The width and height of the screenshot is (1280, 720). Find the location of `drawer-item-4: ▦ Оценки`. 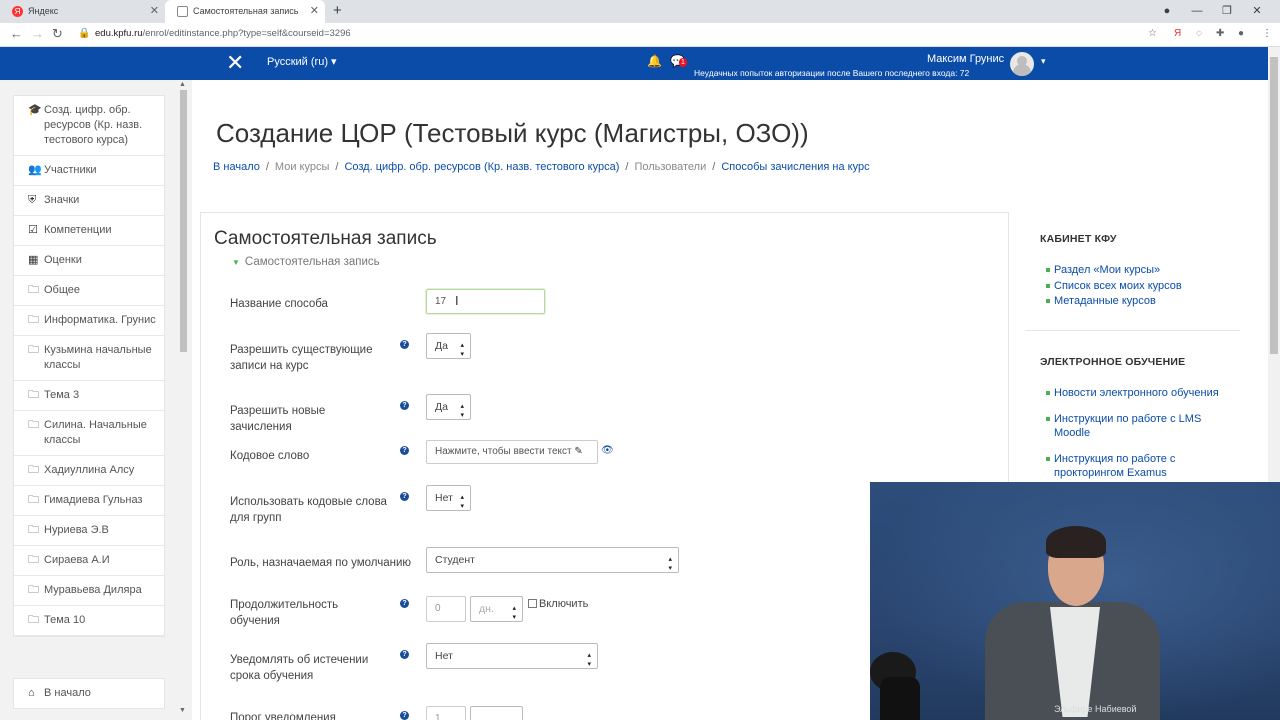

drawer-item-4: ▦ Оценки is located at coordinates (89, 261).